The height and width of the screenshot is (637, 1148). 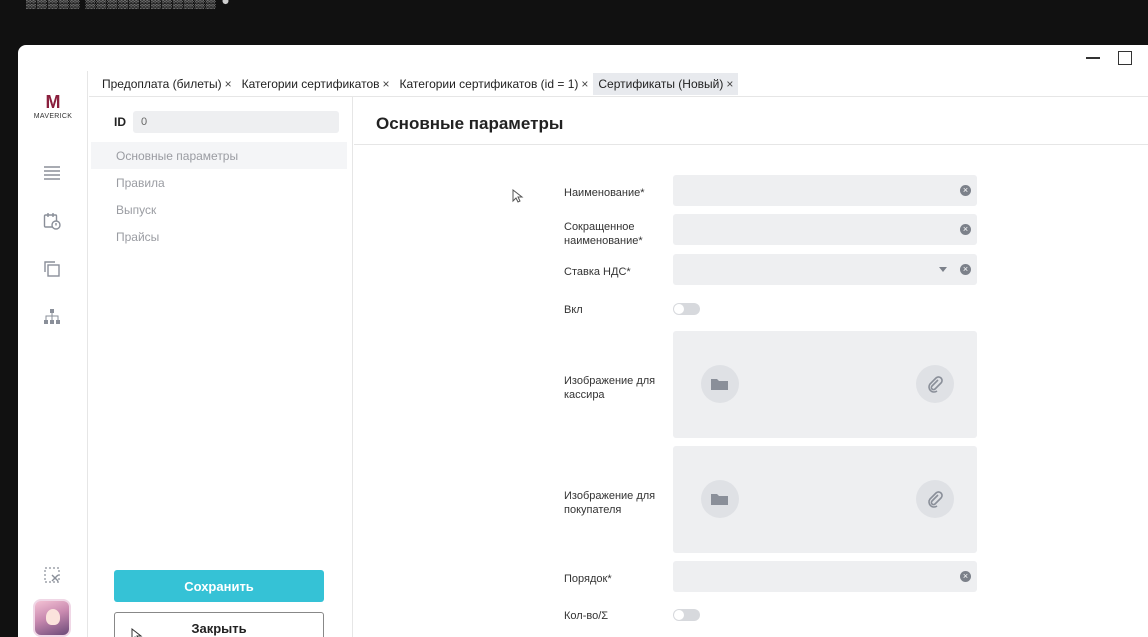 What do you see at coordinates (219, 182) in the screenshot?
I see `side-item-rules: Правила` at bounding box center [219, 182].